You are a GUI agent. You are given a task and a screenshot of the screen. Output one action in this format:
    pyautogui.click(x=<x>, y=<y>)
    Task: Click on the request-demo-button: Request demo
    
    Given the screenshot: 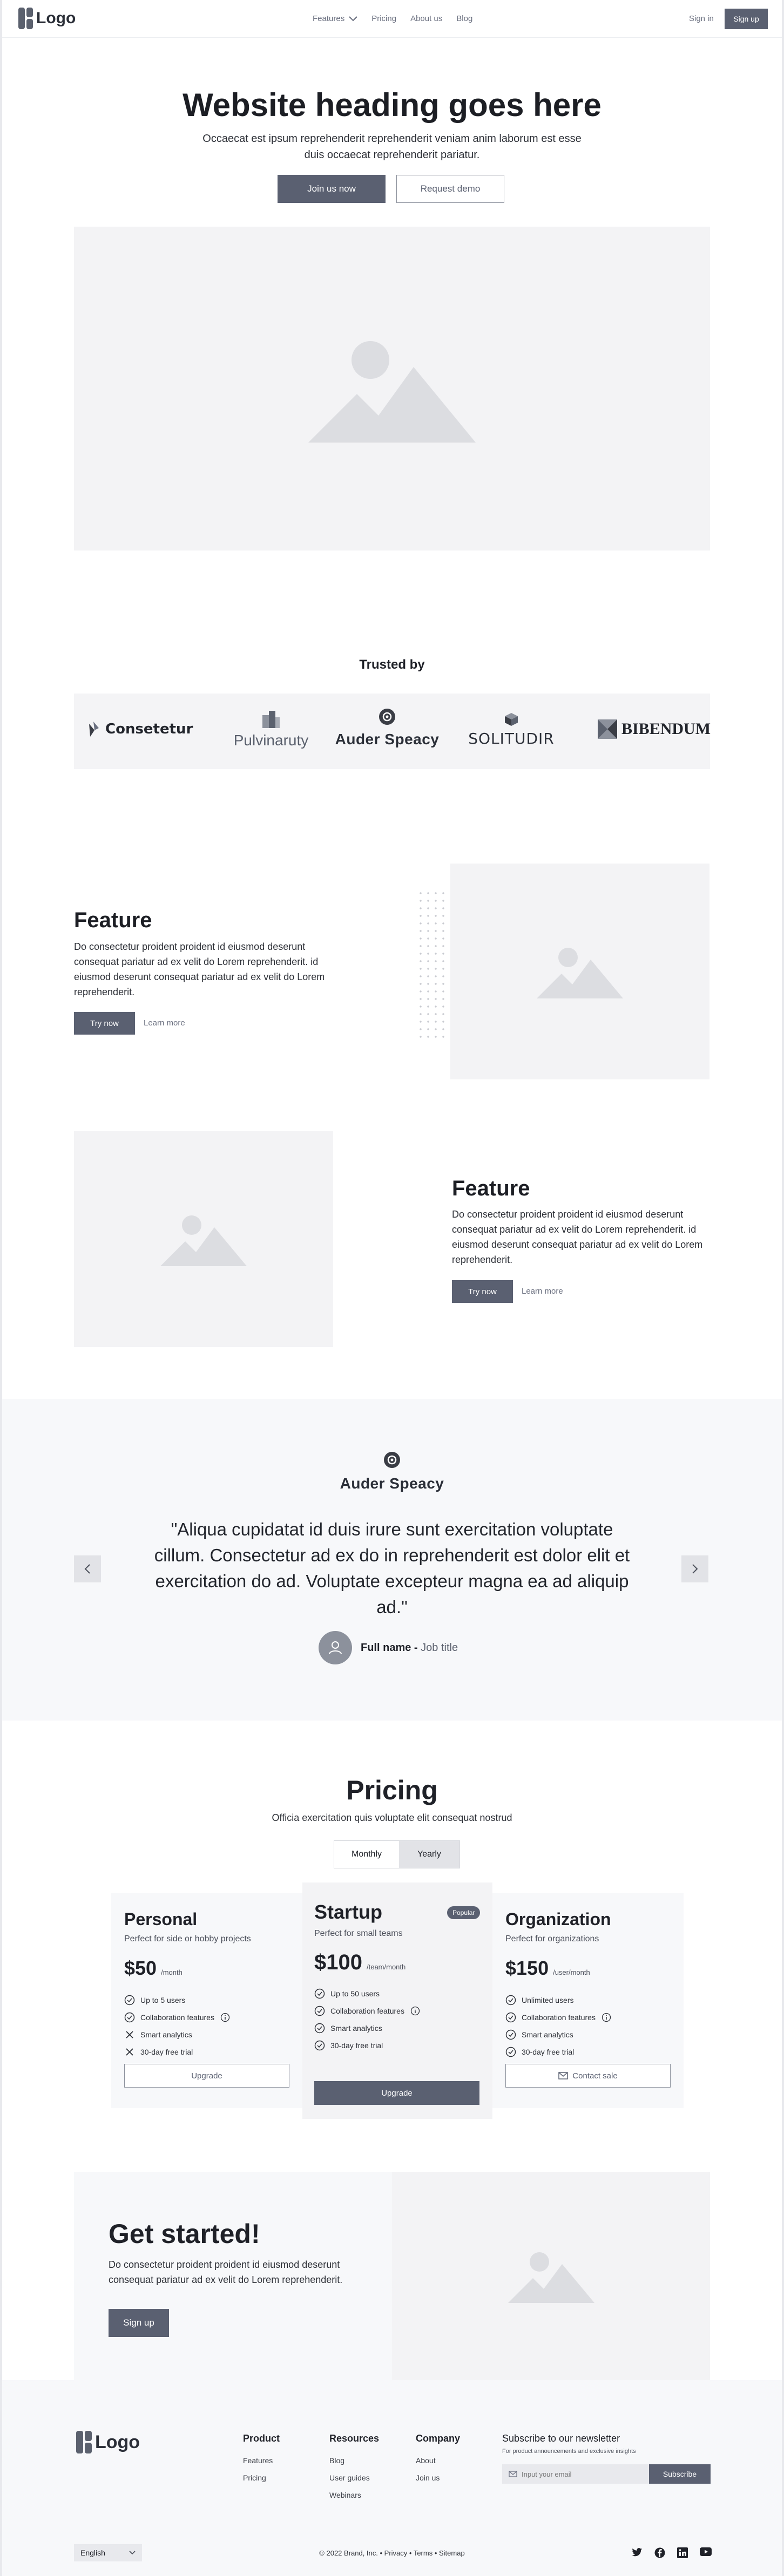 What is the action you would take?
    pyautogui.click(x=450, y=189)
    